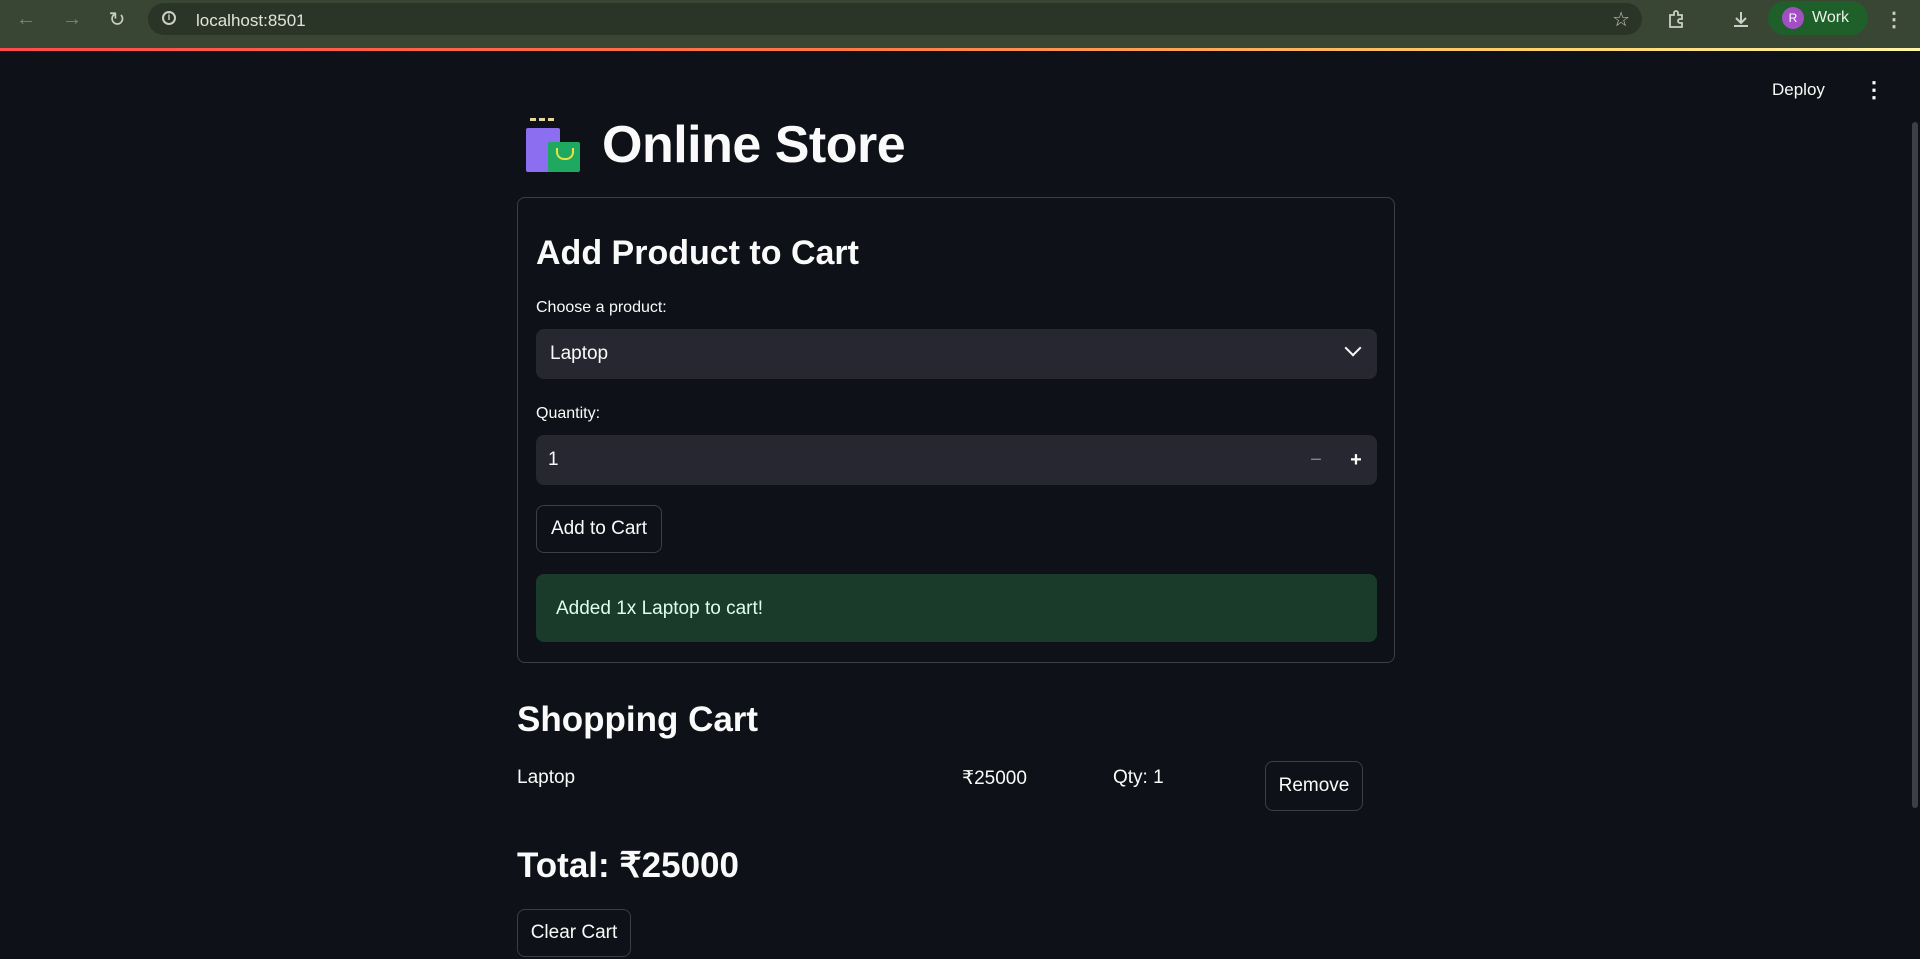  What do you see at coordinates (754, 145) in the screenshot?
I see `page-title-text: Online Store` at bounding box center [754, 145].